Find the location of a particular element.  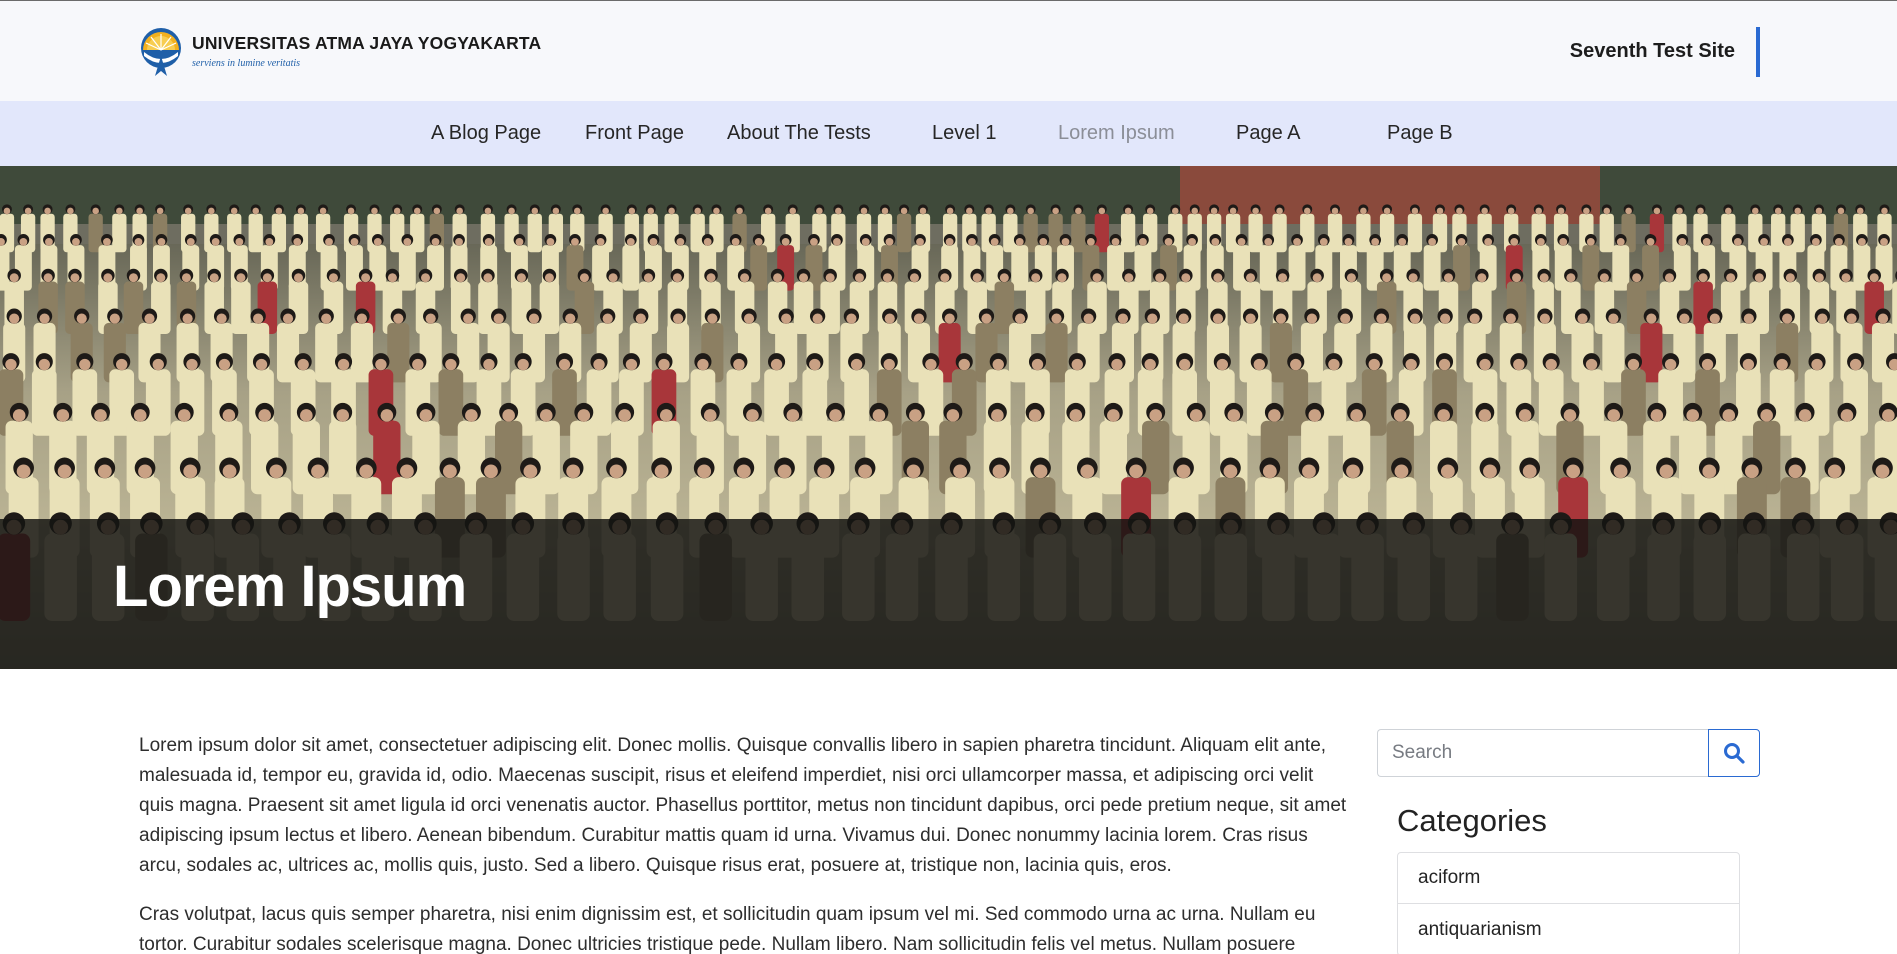

search-button is located at coordinates (1734, 753).